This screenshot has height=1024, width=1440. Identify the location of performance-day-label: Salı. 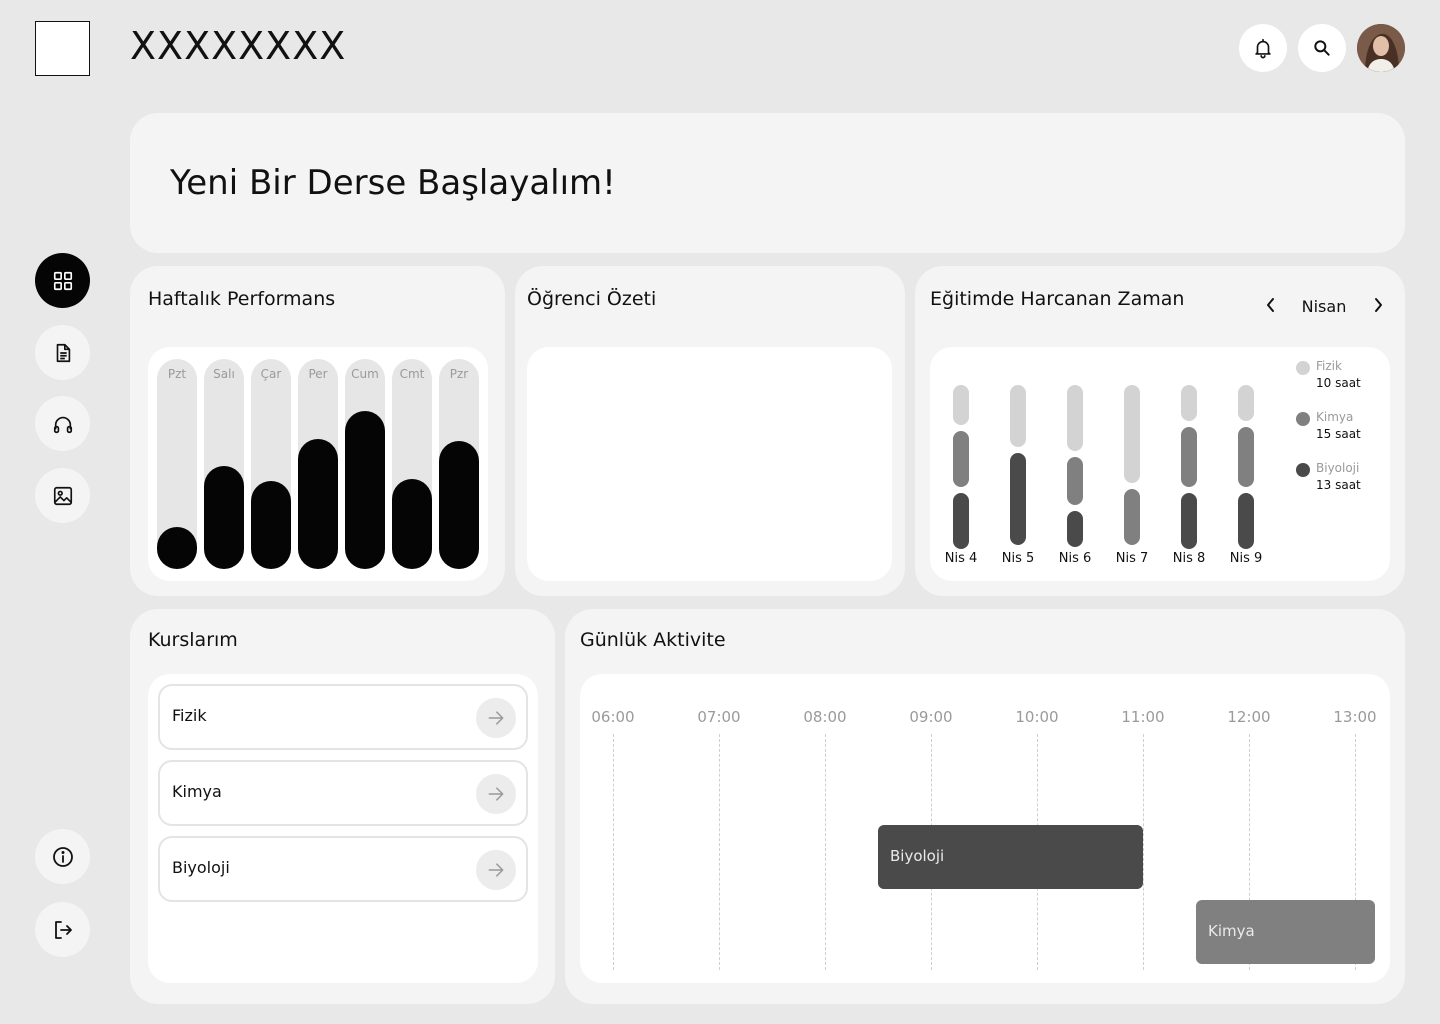
(224, 374).